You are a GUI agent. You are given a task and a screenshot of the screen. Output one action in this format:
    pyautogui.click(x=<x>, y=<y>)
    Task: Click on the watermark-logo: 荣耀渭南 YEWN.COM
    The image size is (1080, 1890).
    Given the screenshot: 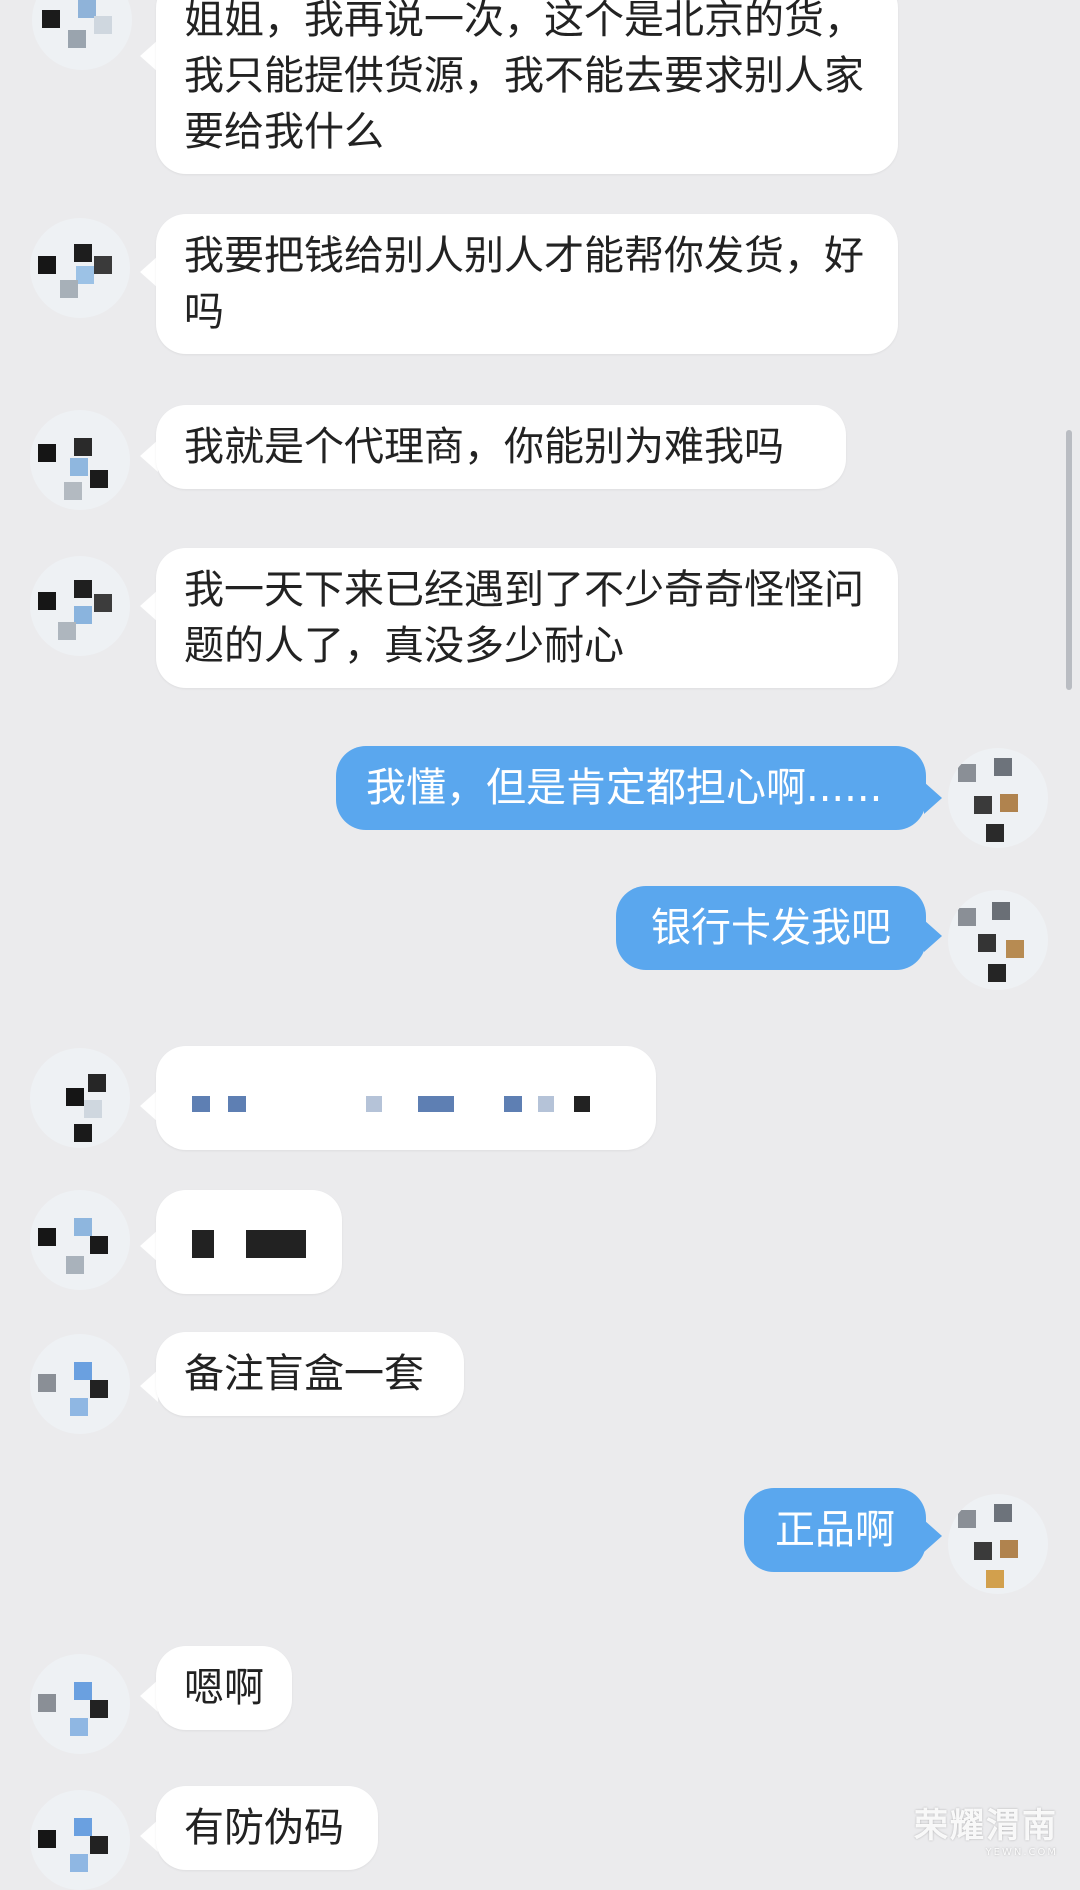 What is the action you would take?
    pyautogui.click(x=986, y=1828)
    